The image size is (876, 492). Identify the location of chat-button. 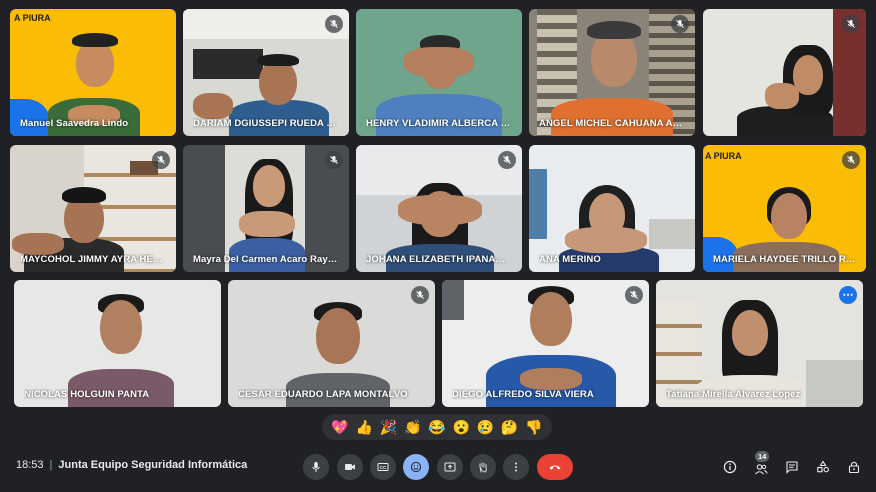
(792, 467).